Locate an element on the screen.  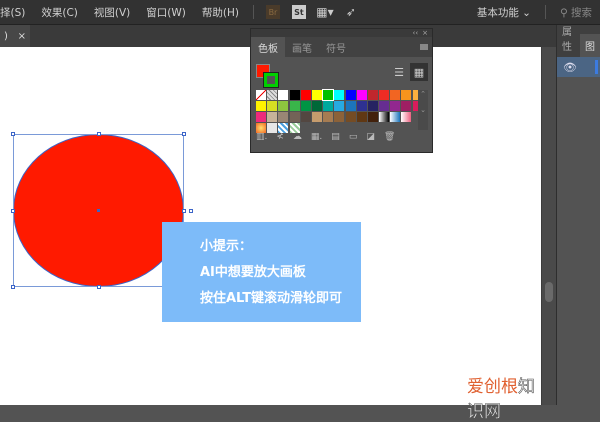
close-tab-icon: × is located at coordinates (22, 36).